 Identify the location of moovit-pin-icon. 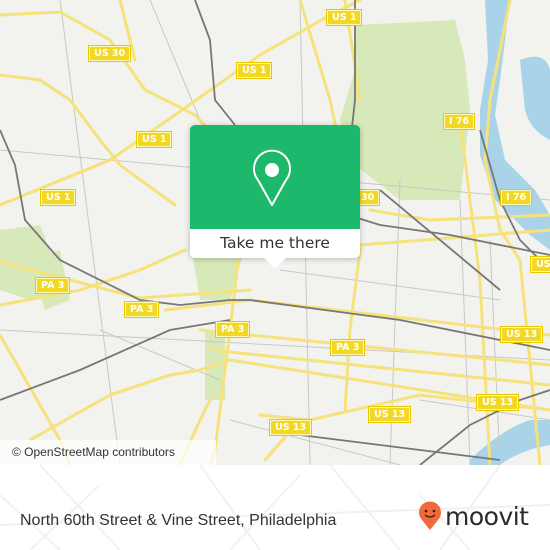
(430, 515).